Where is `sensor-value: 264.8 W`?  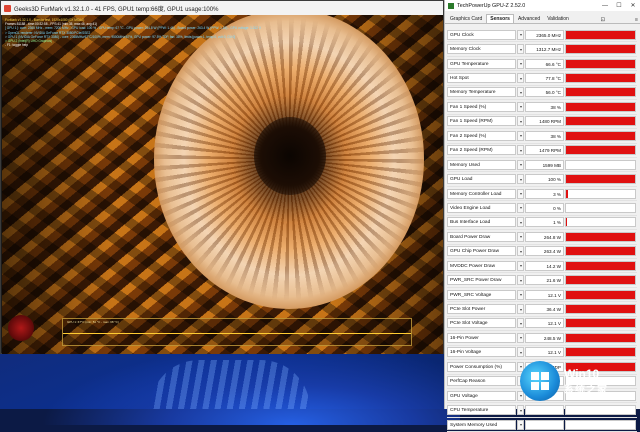
sensor-value: 264.8 W is located at coordinates (544, 236).